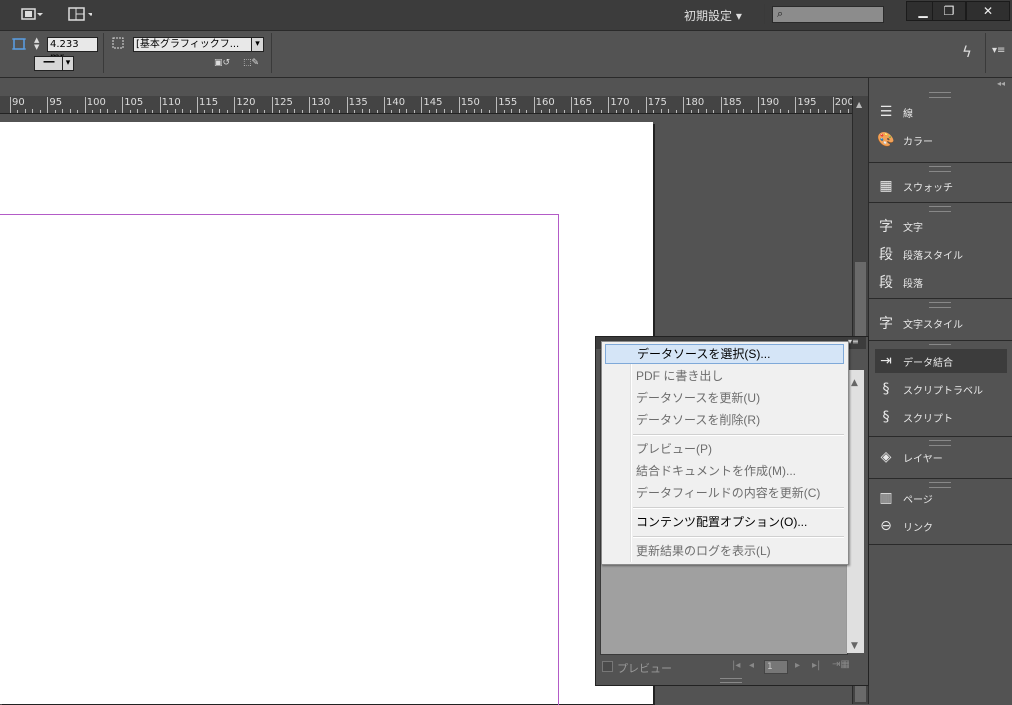 The image size is (1012, 705). Describe the element at coordinates (886, 227) in the screenshot. I see `character-icon: 字` at that location.